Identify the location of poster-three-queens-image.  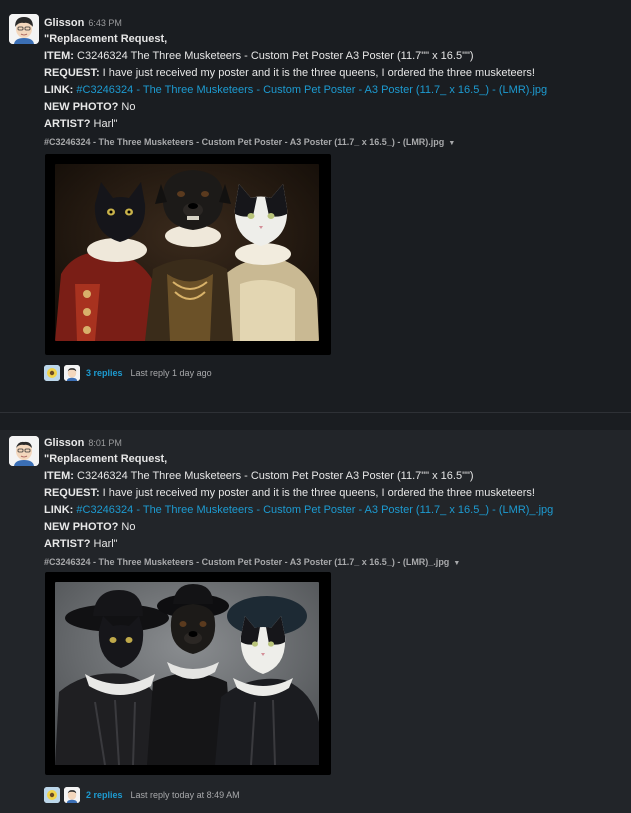
(187, 252).